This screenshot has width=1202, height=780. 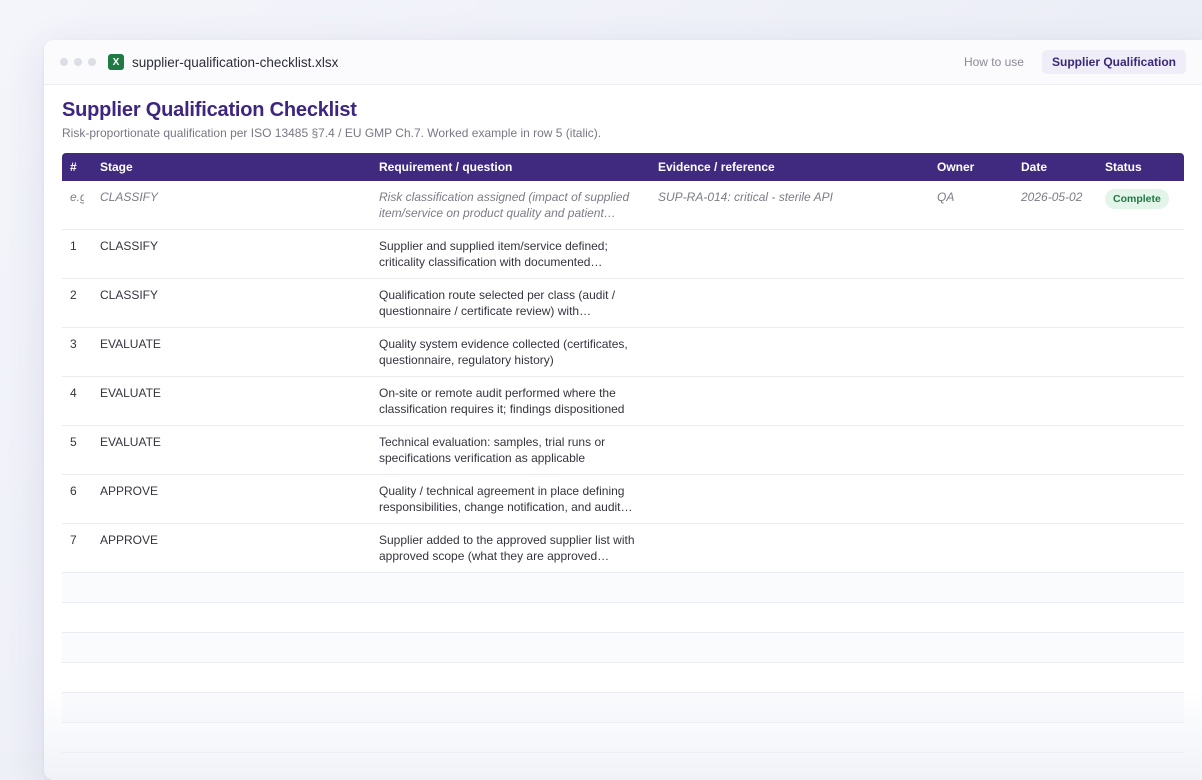 I want to click on cell-number: 3, so click(x=77, y=352).